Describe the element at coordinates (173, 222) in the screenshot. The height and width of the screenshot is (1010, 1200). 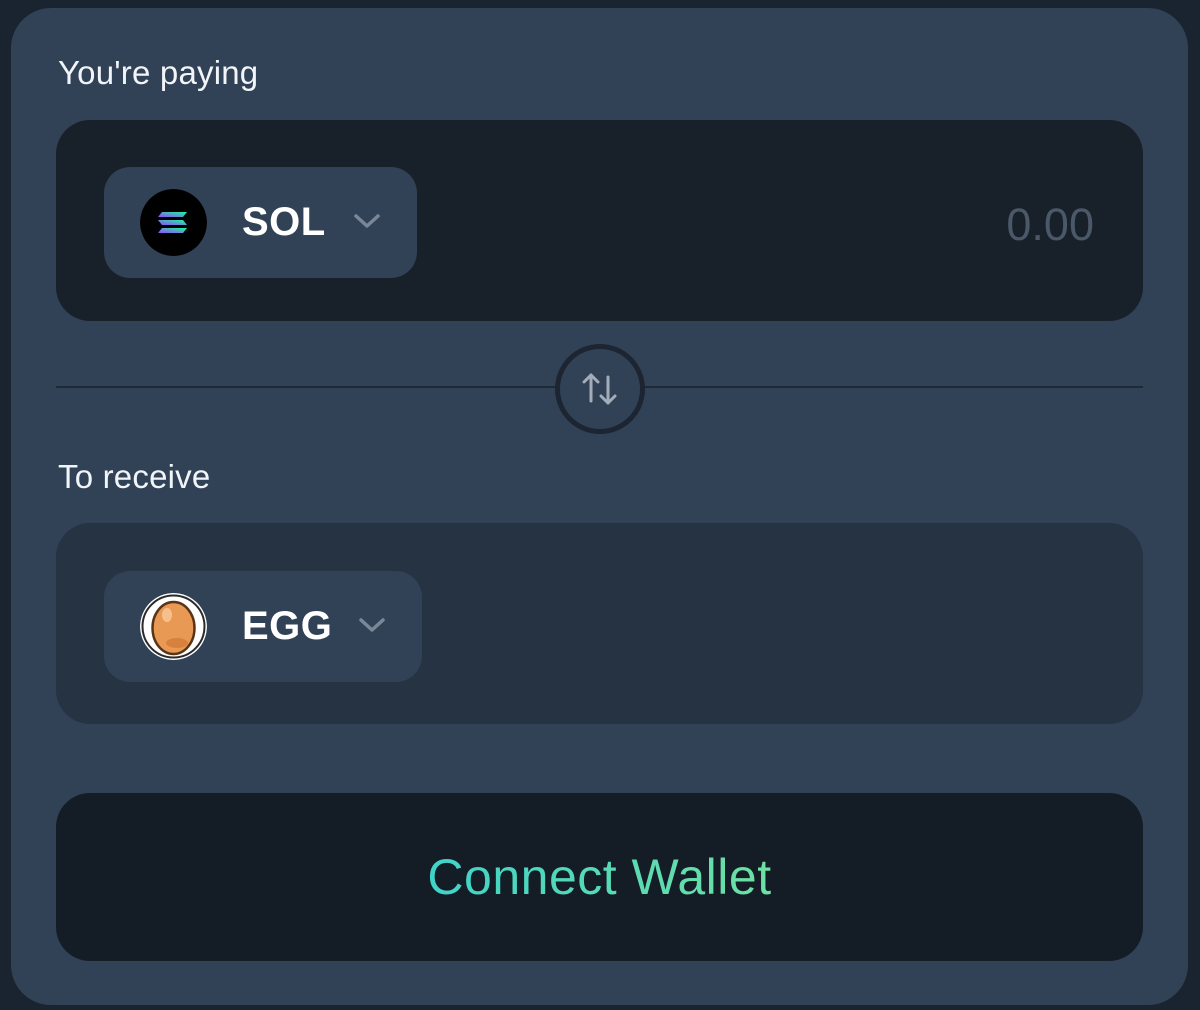
I see `solana-logo-icon` at that location.